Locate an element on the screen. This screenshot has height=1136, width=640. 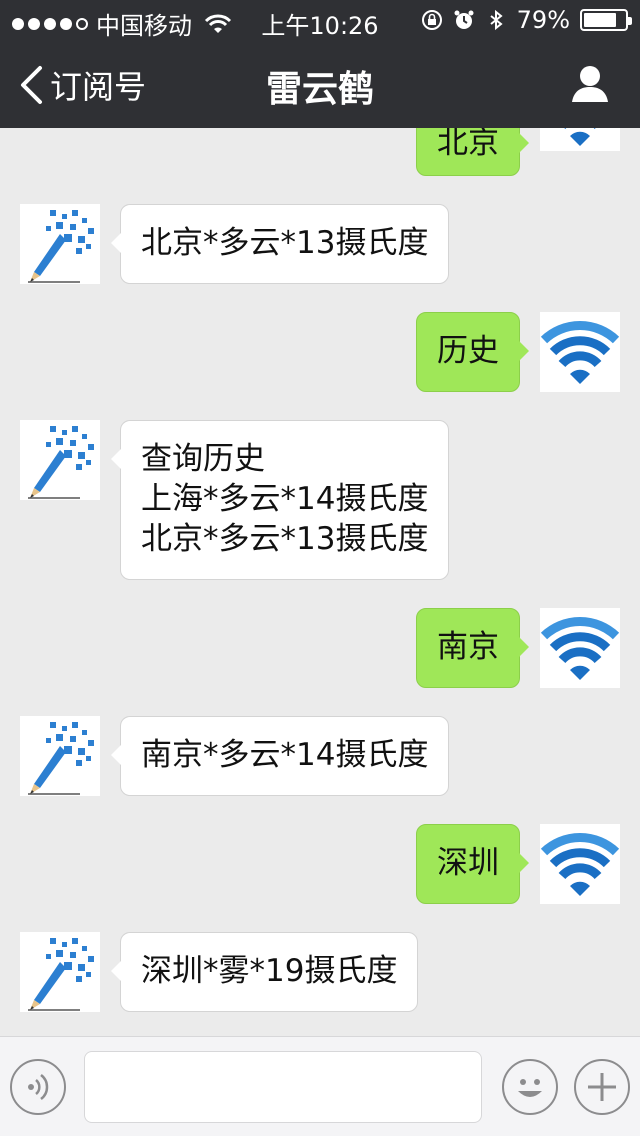
status-bar: 中国移动 上午10:26 79% is located at coordinates (320, 20).